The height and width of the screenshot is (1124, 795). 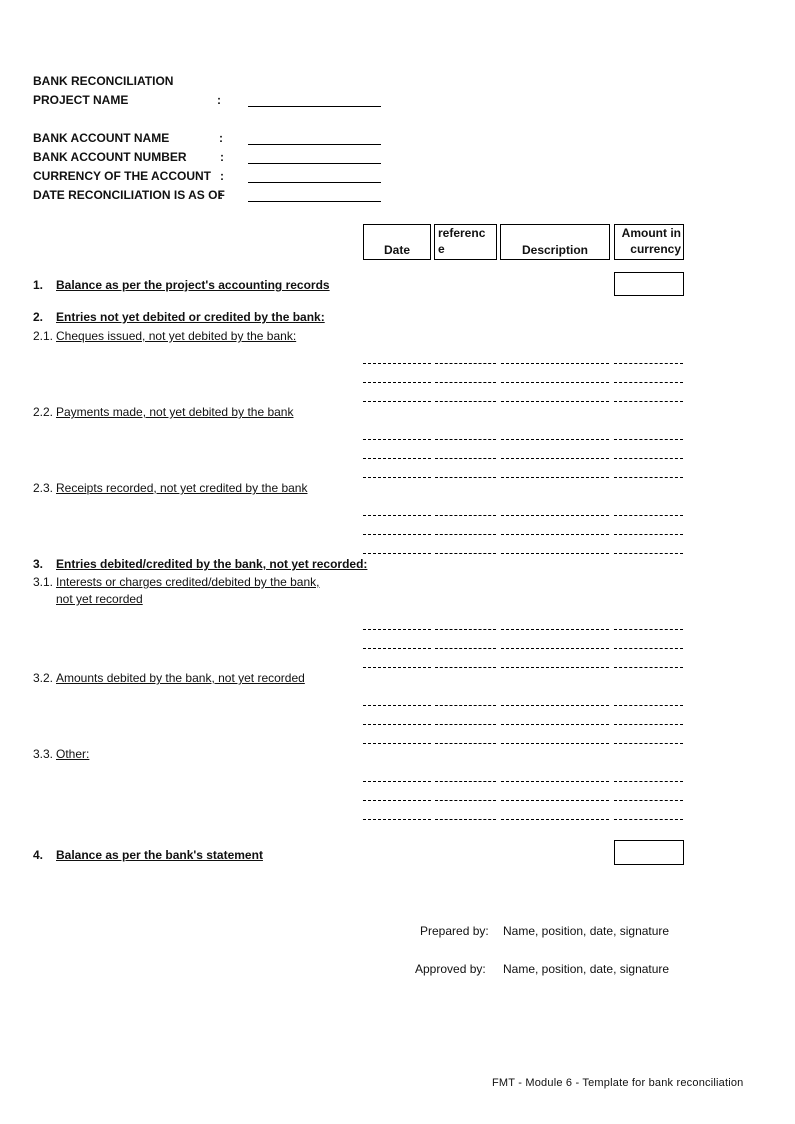 I want to click on section-3-3-label: Other:, so click(x=73, y=754).